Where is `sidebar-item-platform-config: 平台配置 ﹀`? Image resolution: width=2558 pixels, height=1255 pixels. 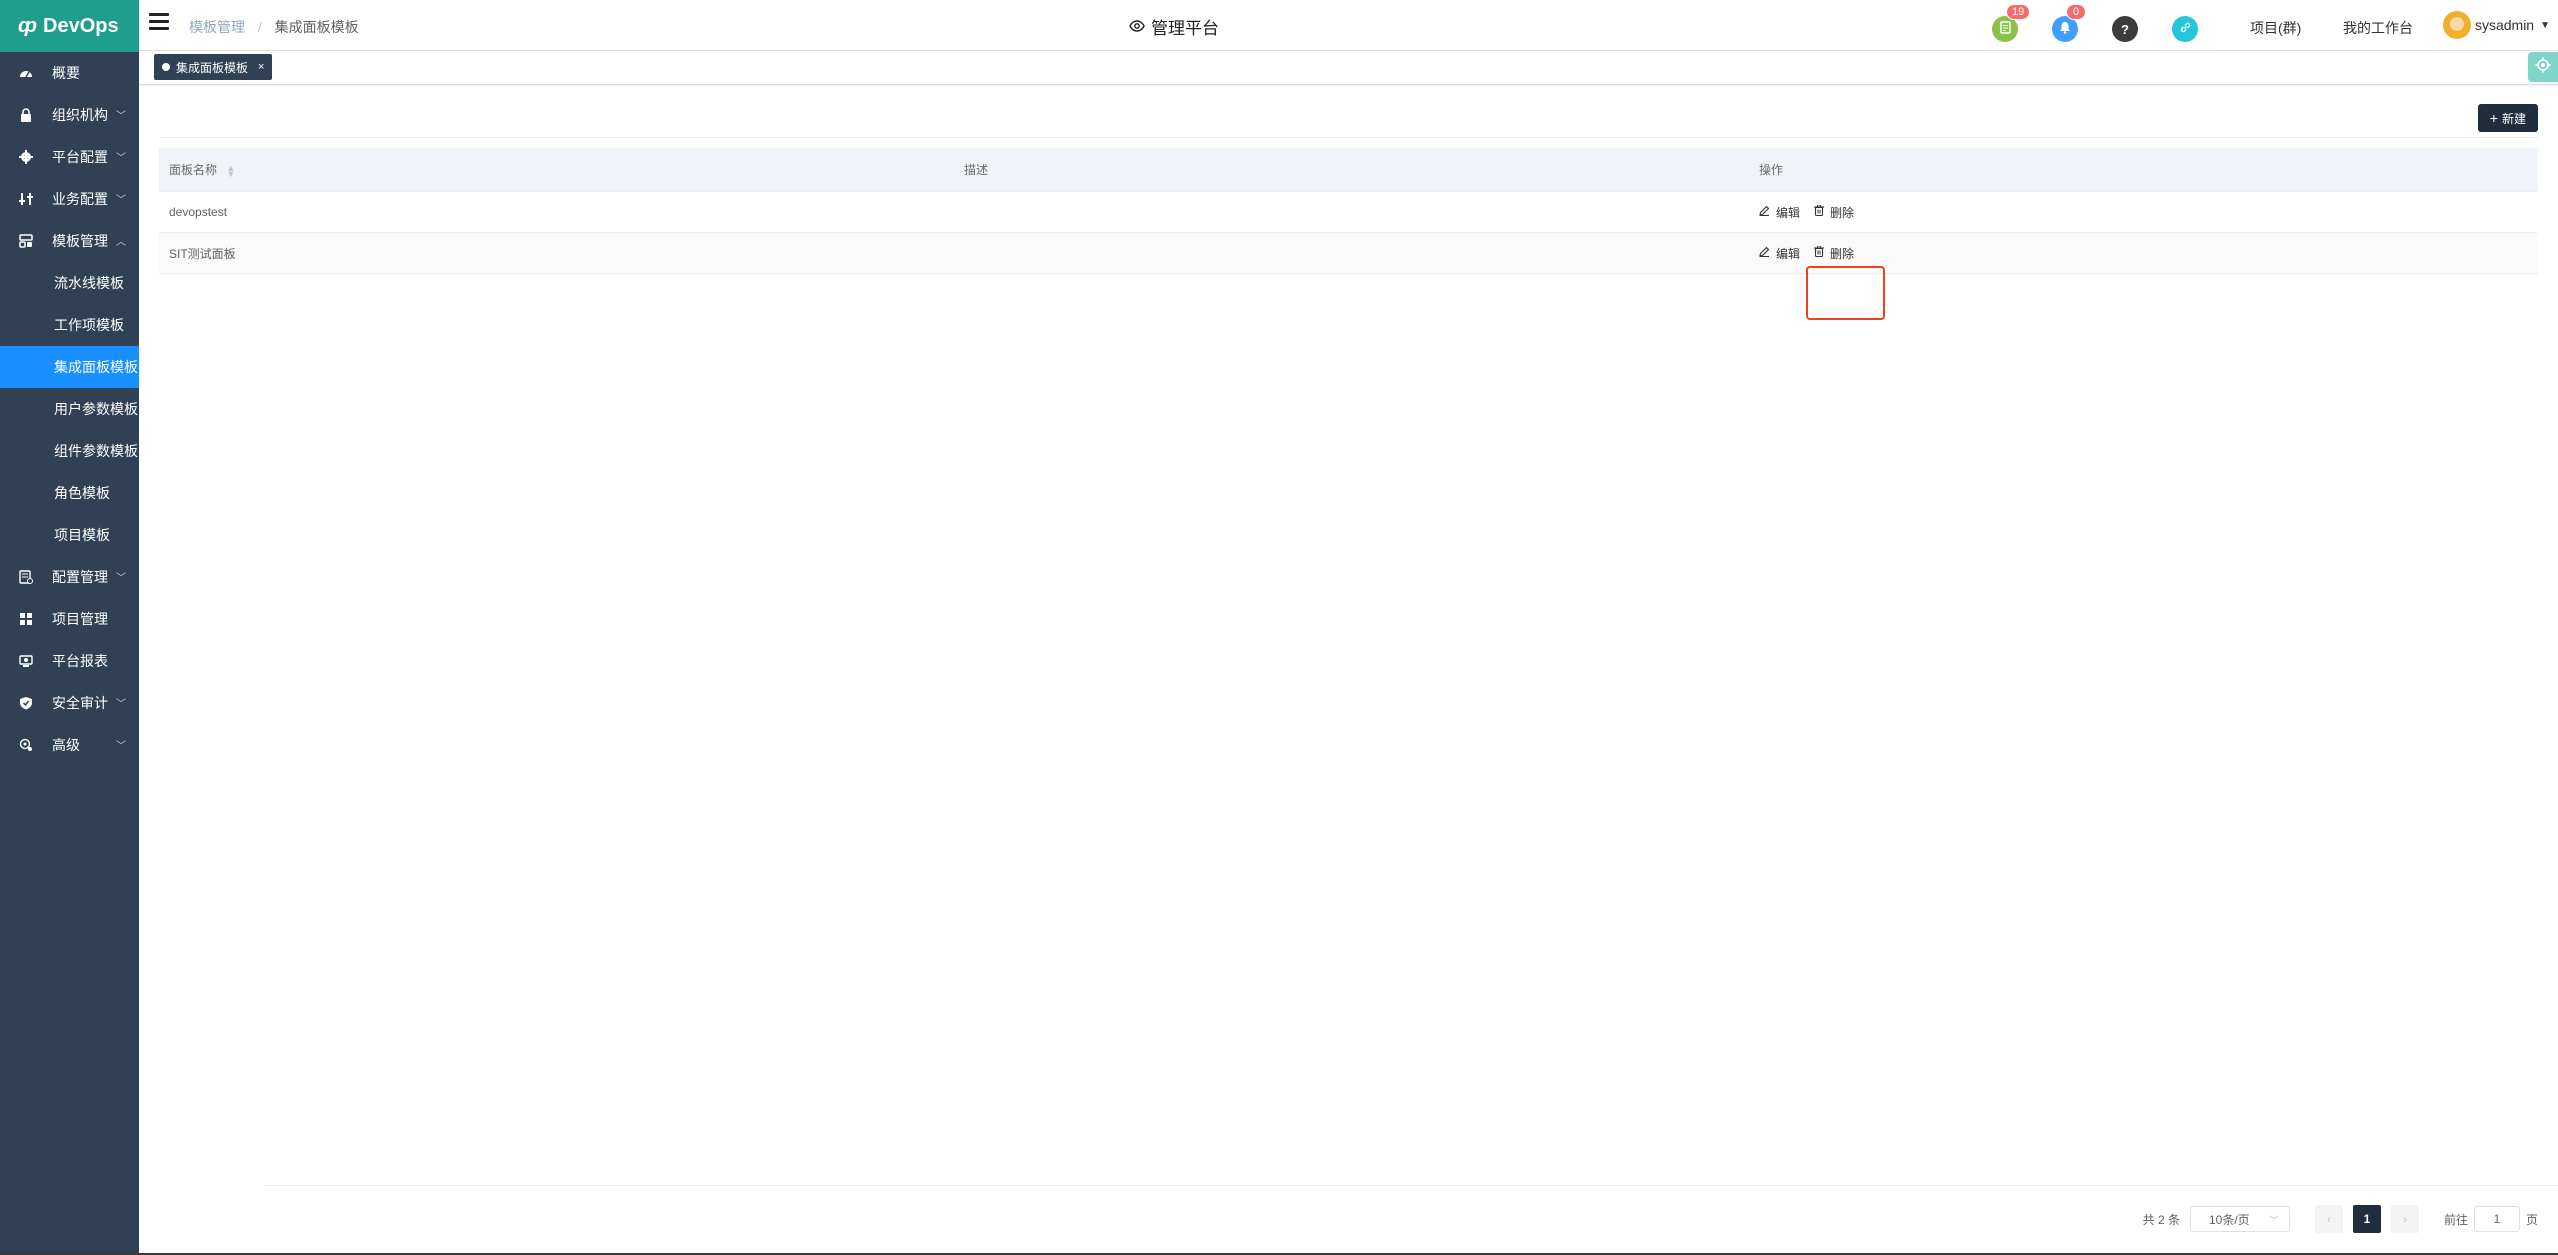
sidebar-item-platform-config: 平台配置 ﹀ is located at coordinates (69, 157).